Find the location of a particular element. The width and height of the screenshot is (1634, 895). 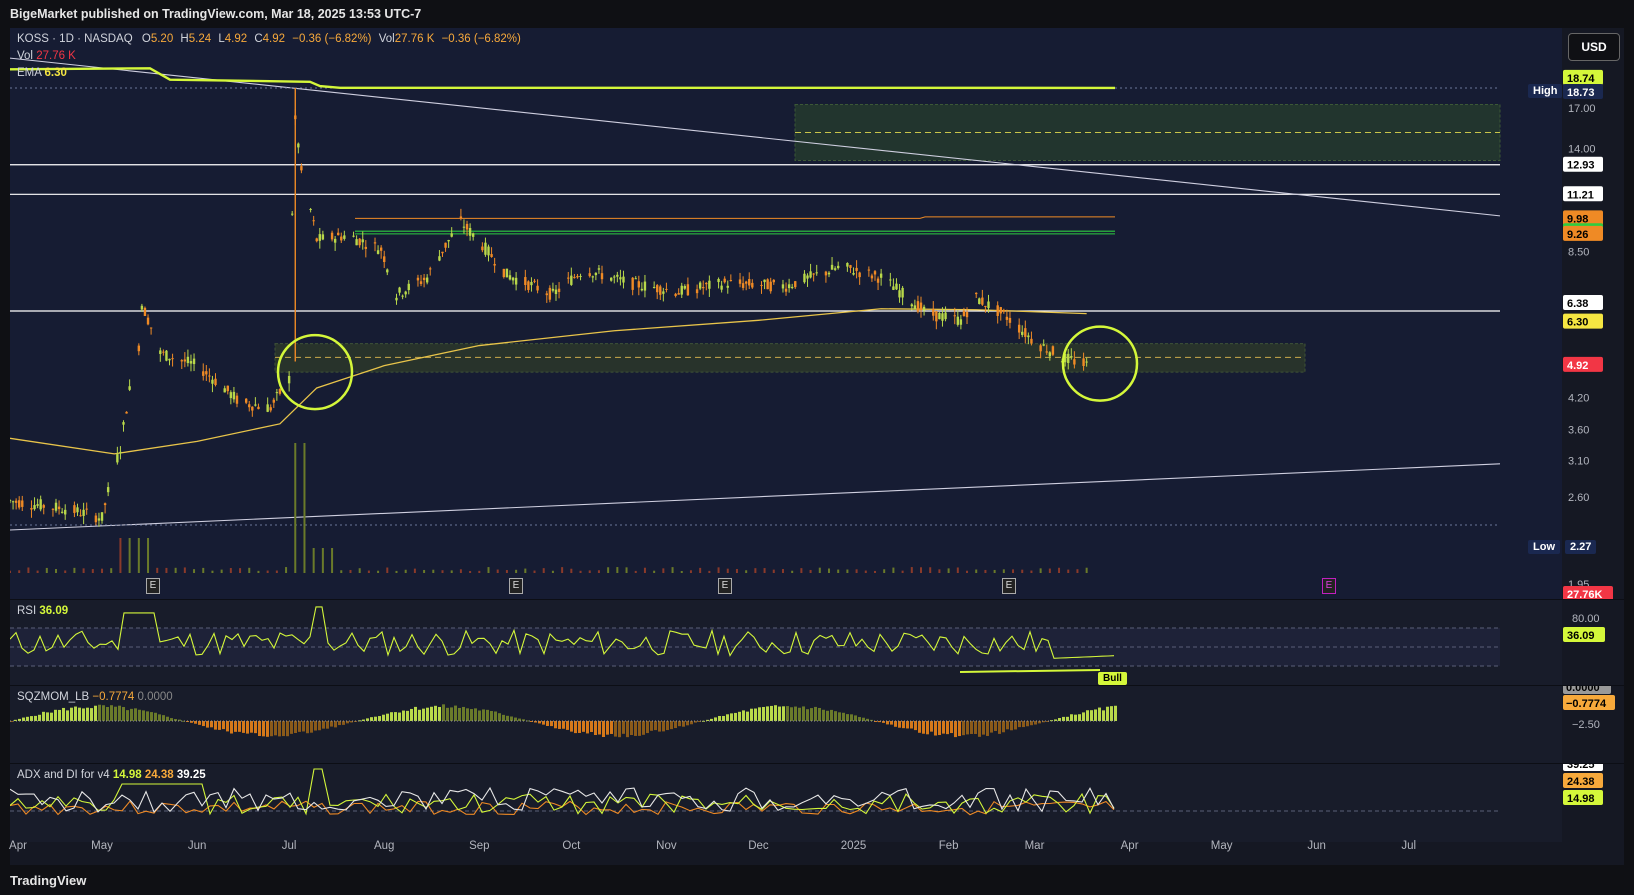

sqz-zero-text: 0.0000 is located at coordinates (1583, 690).